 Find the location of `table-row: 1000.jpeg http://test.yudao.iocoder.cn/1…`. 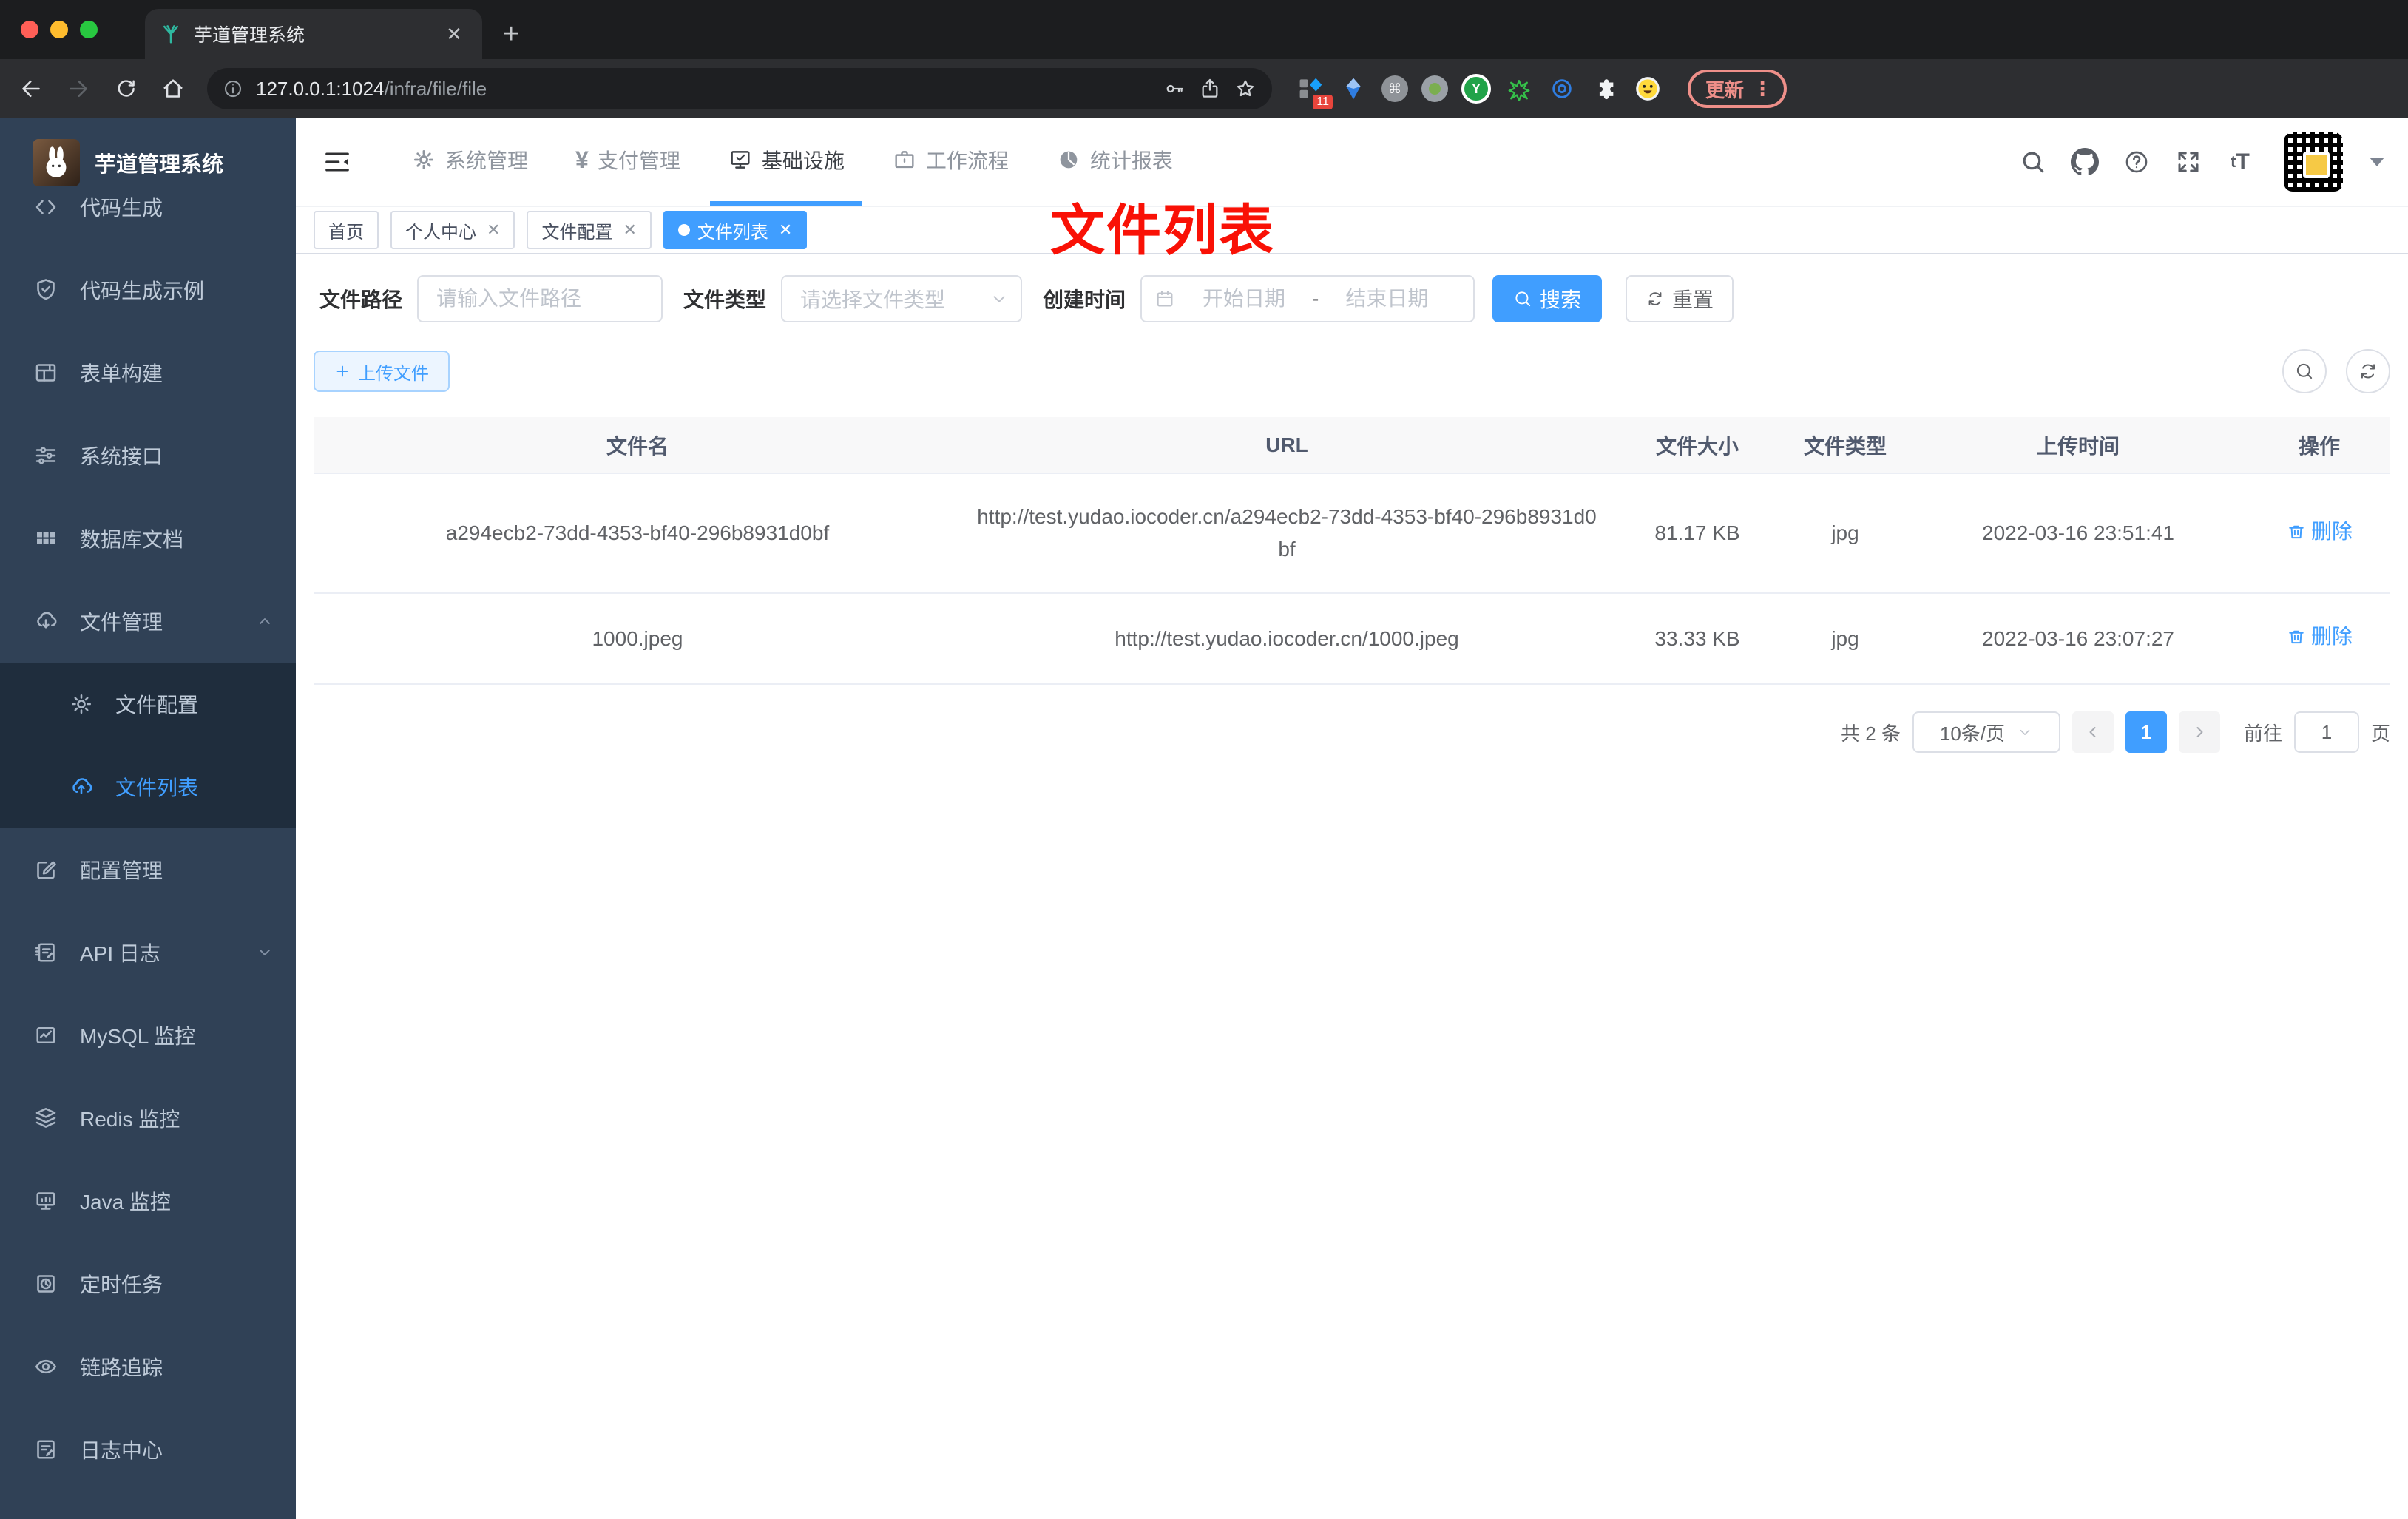

table-row: 1000.jpeg http://test.yudao.iocoder.cn/1… is located at coordinates (1352, 639).